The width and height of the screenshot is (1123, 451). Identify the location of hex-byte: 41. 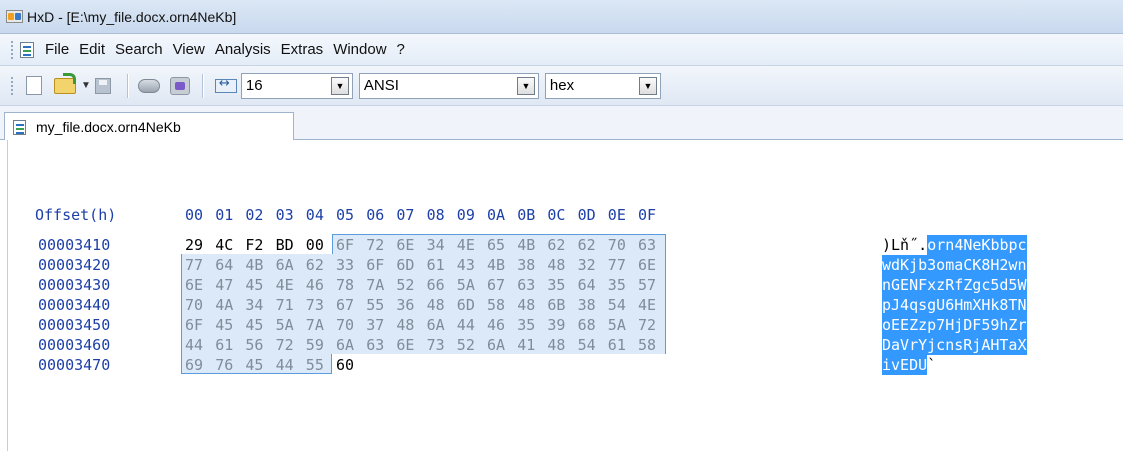
(532, 345).